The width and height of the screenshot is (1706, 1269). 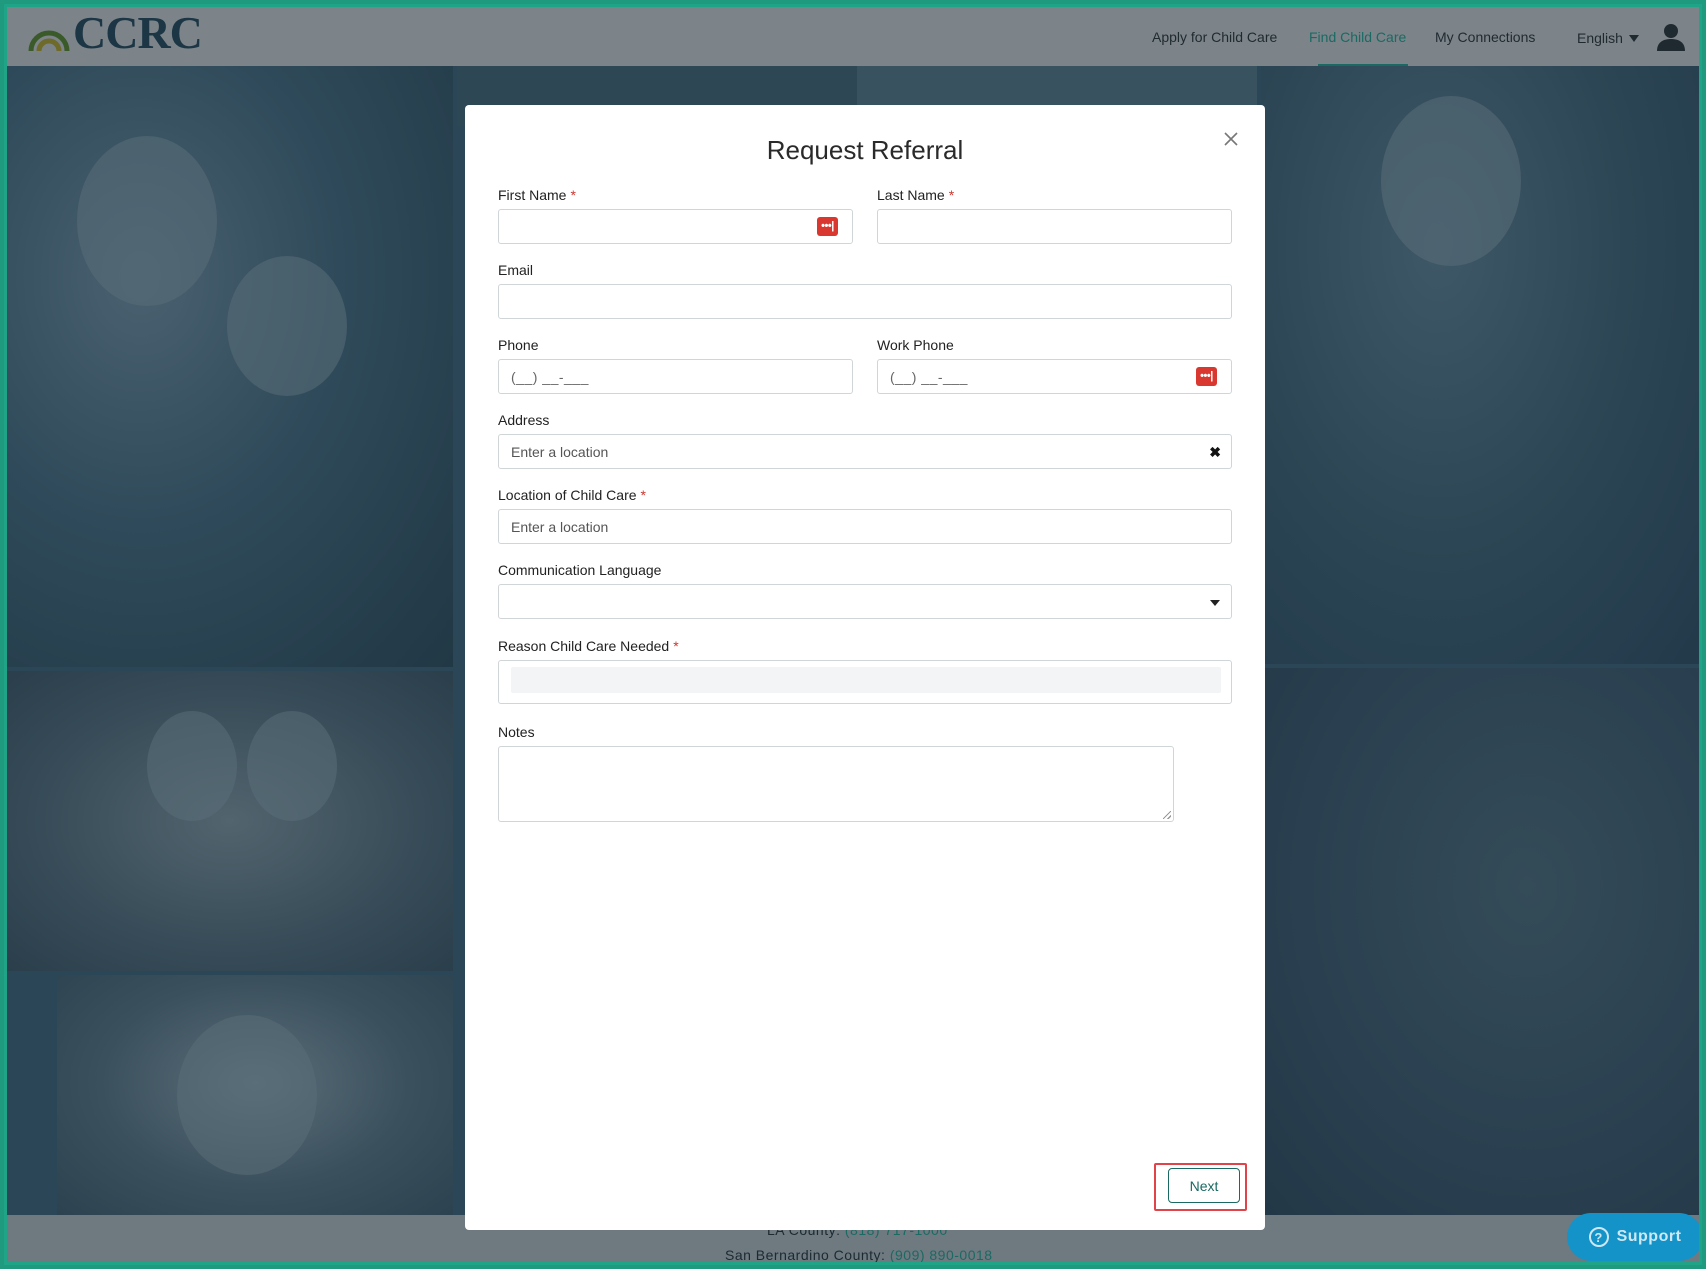 What do you see at coordinates (518, 345) in the screenshot?
I see `phone-label: Phone` at bounding box center [518, 345].